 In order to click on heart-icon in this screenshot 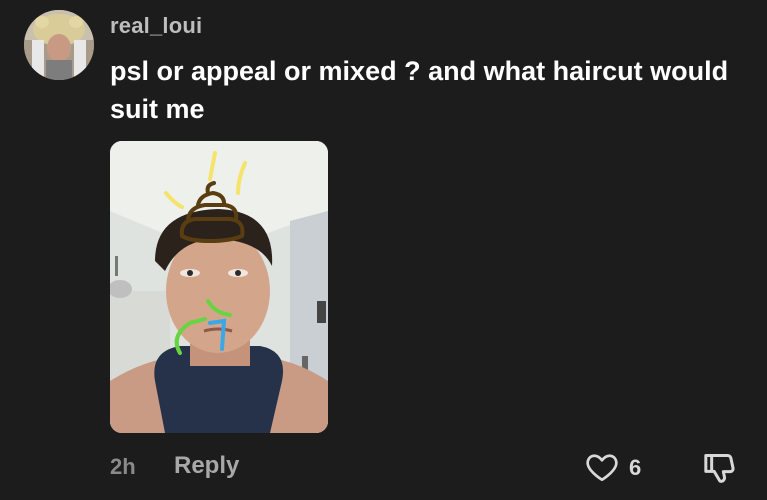, I will do `click(602, 469)`.